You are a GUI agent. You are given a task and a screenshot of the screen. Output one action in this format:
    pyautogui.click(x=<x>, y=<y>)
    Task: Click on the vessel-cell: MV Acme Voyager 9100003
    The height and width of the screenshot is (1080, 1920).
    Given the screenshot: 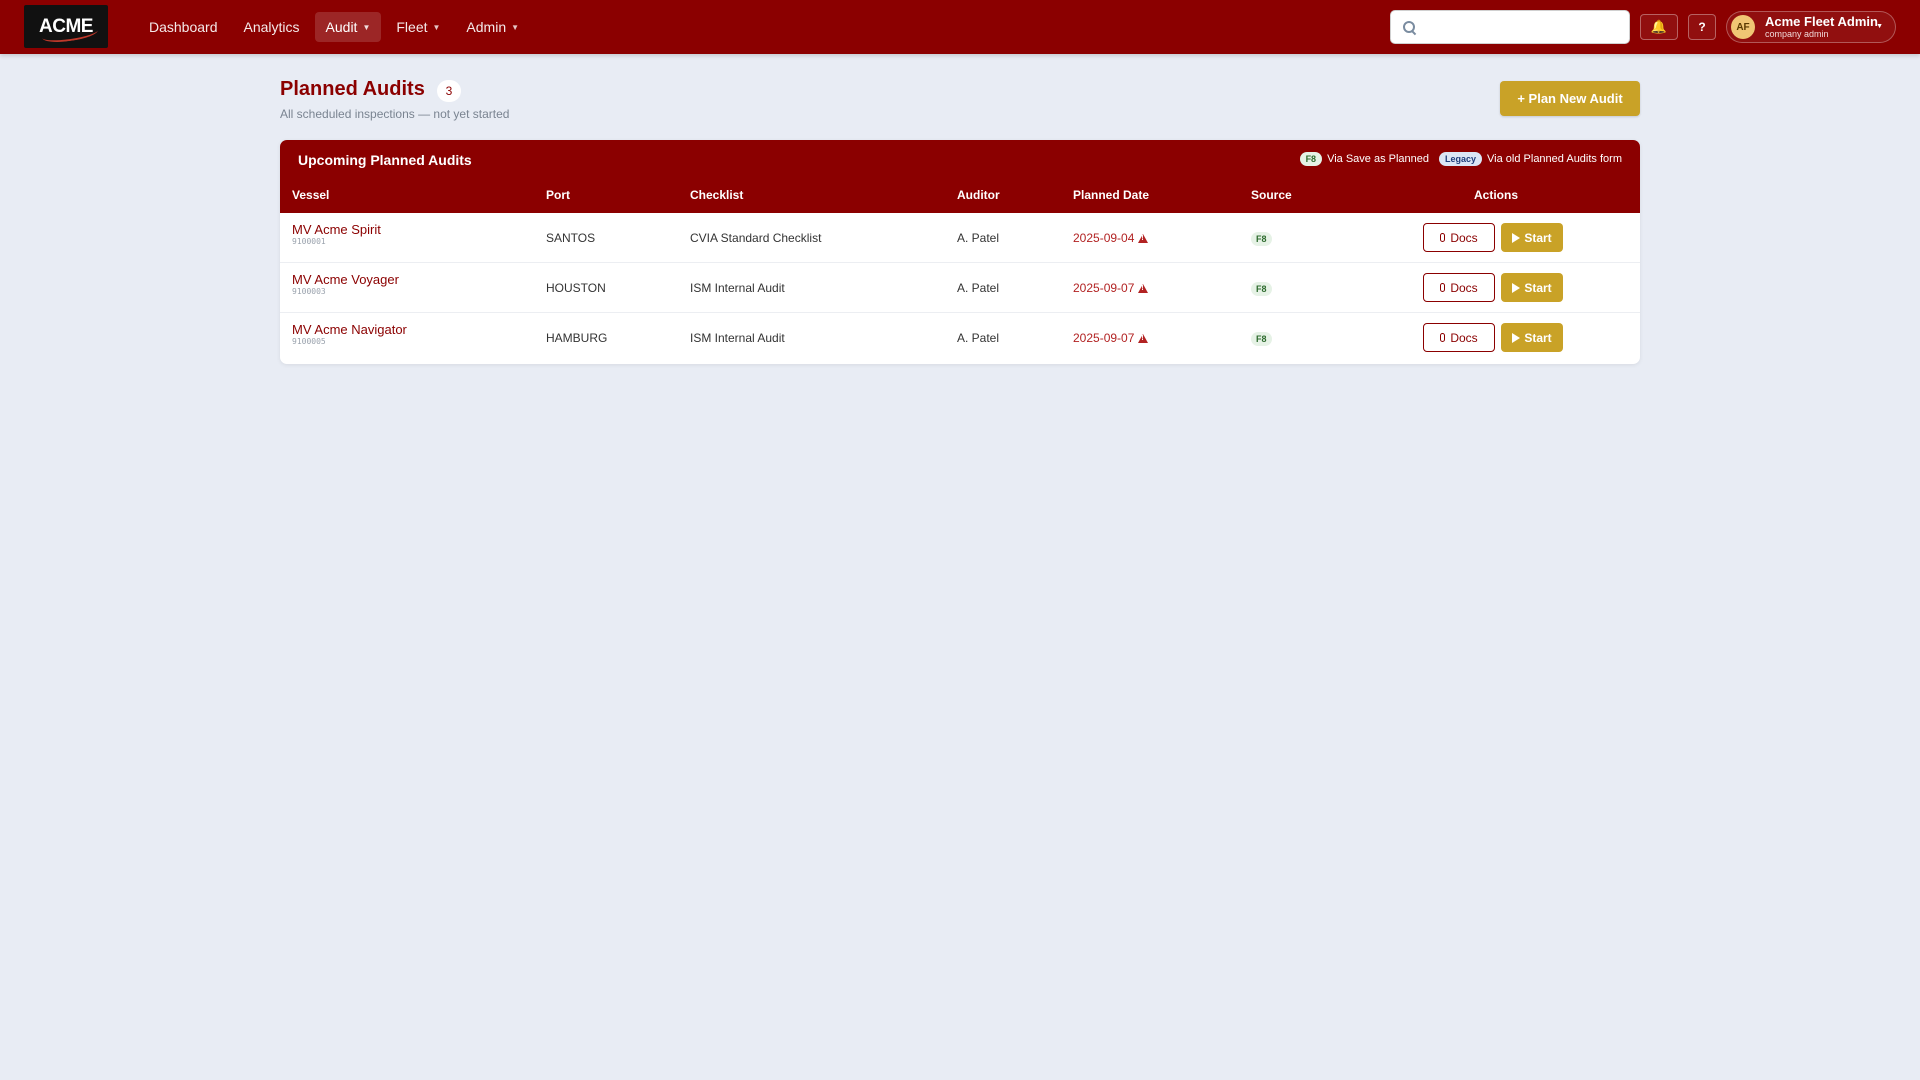 What is the action you would take?
    pyautogui.click(x=345, y=284)
    